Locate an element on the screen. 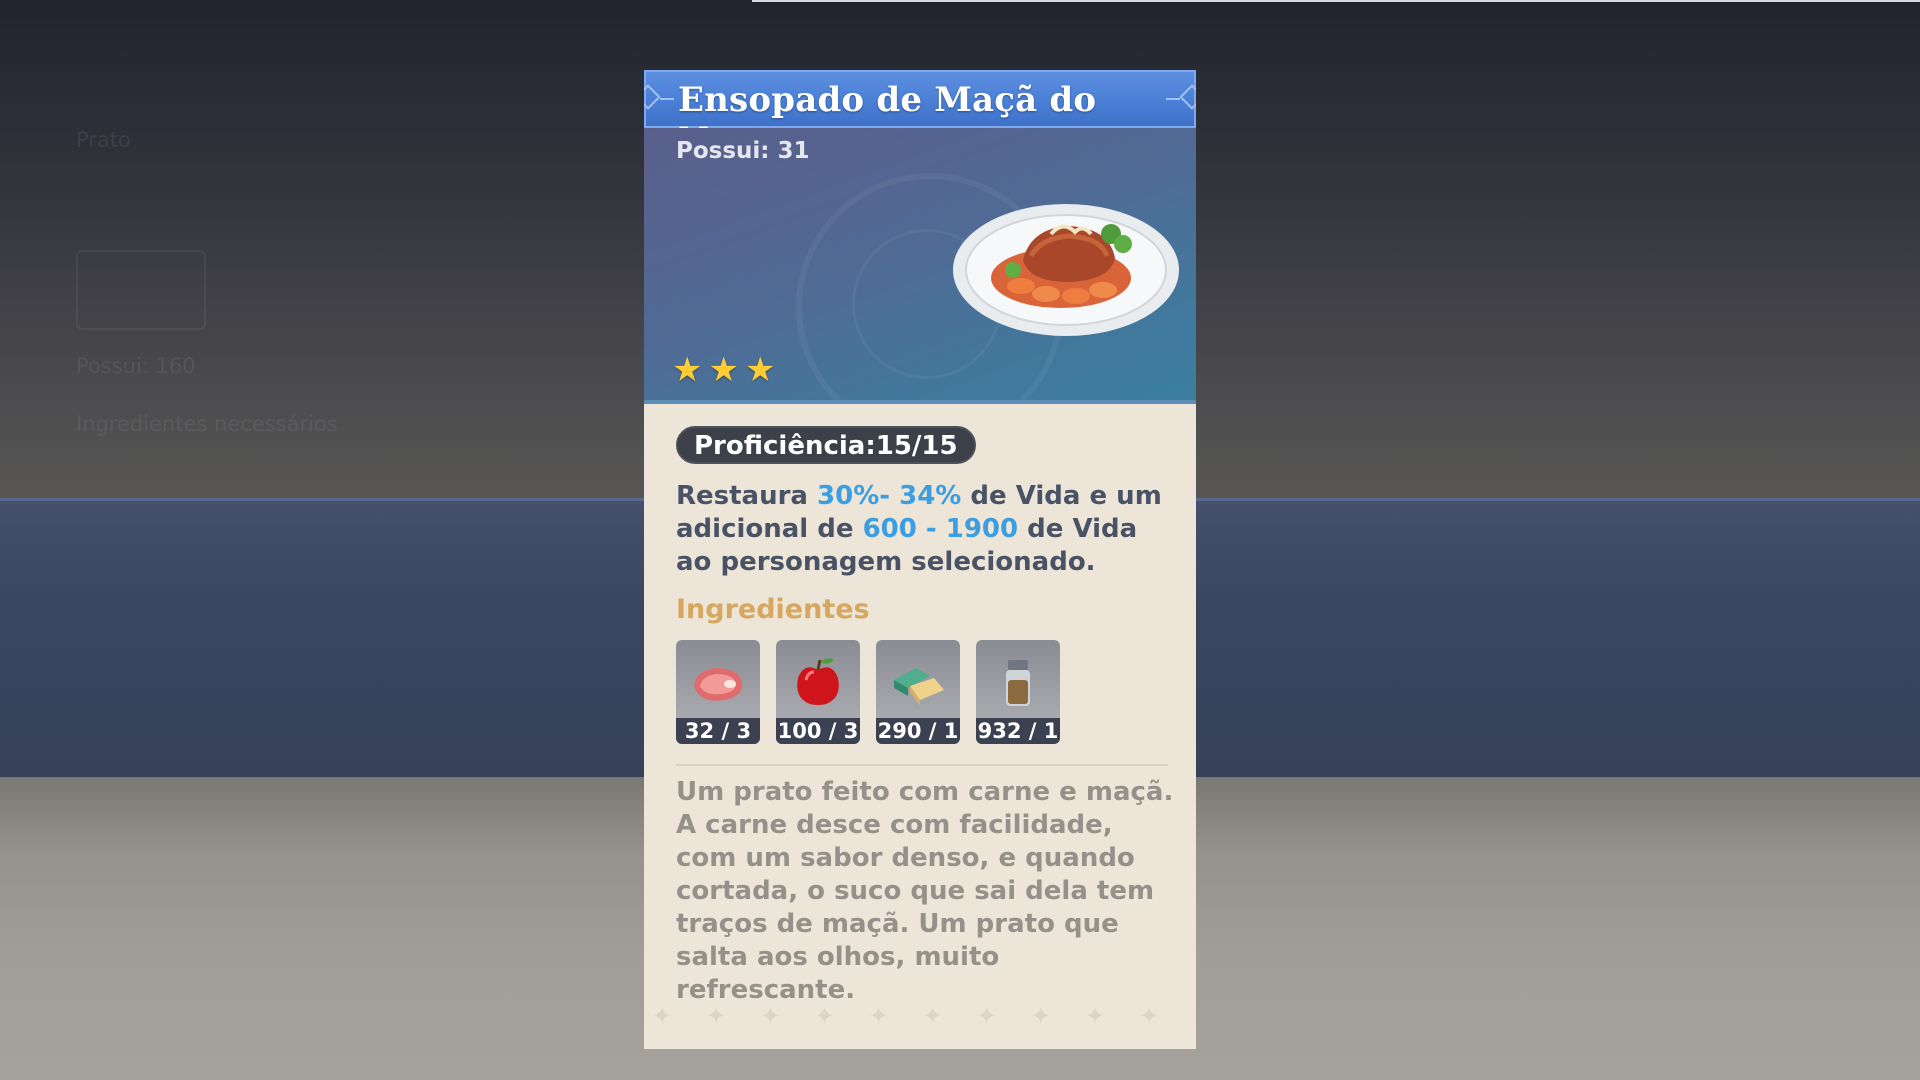 Image resolution: width=1920 pixels, height=1080 pixels. butter-icon is located at coordinates (919, 687).